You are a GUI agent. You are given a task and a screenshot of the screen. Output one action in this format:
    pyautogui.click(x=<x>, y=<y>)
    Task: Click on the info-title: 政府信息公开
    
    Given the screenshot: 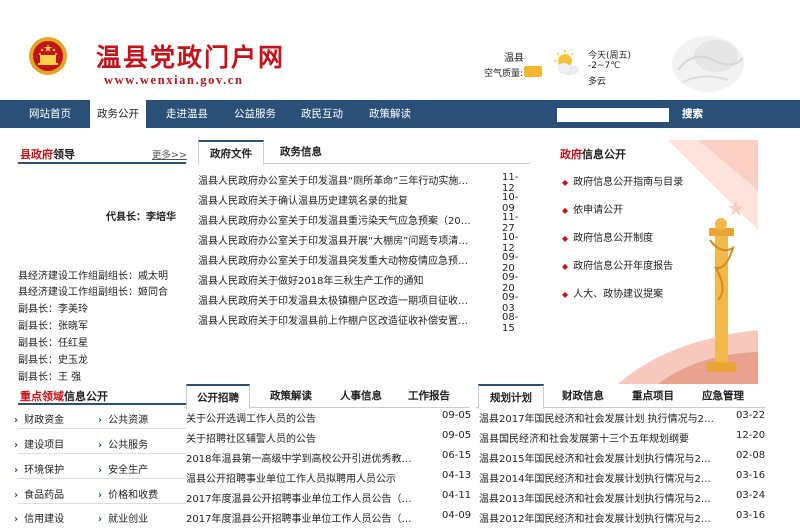 What is the action you would take?
    pyautogui.click(x=593, y=154)
    